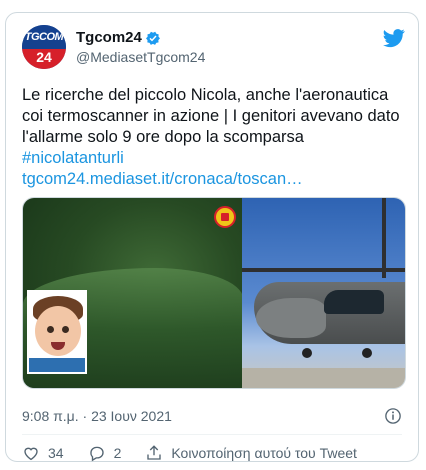  I want to click on info-icon, so click(393, 416).